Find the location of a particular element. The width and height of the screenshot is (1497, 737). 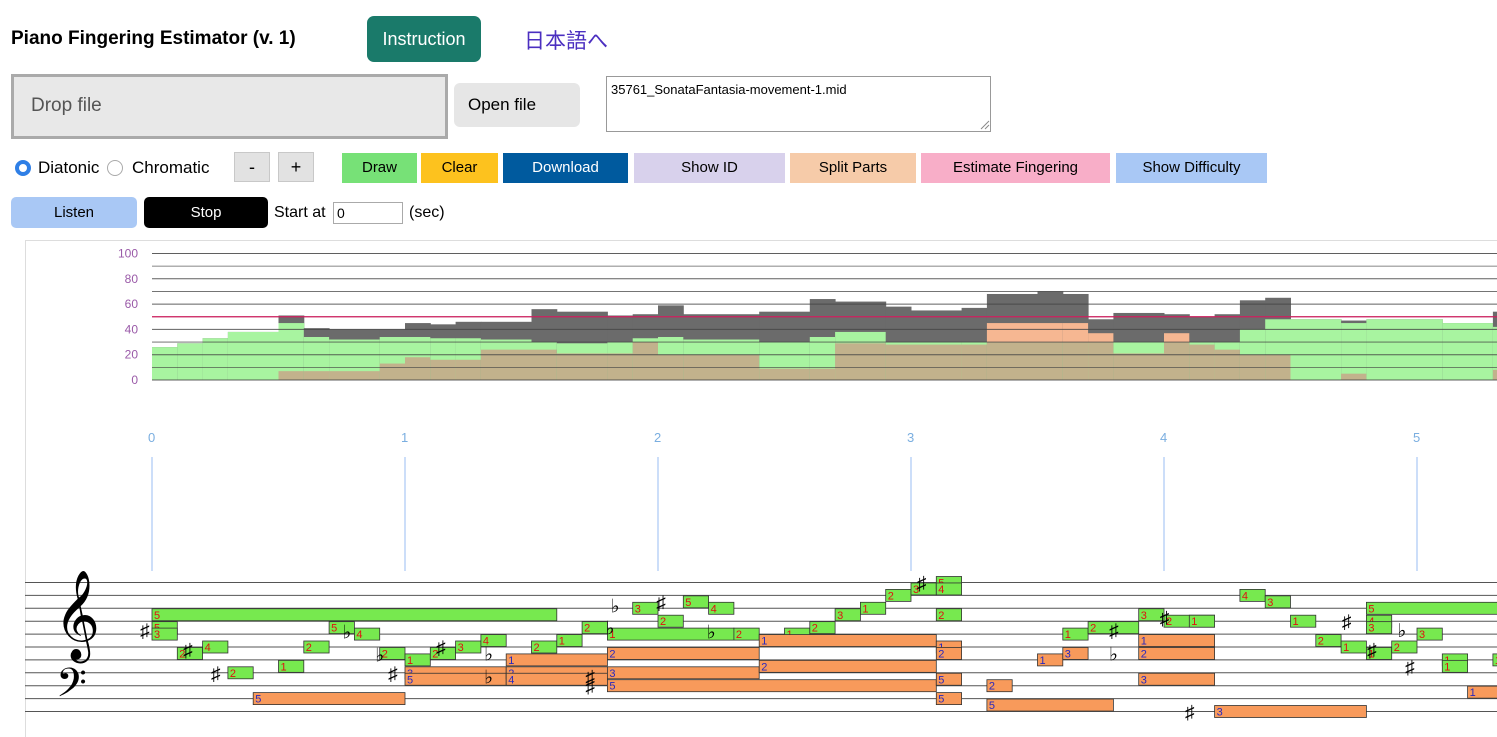

timeline-label: 0 is located at coordinates (151, 437).